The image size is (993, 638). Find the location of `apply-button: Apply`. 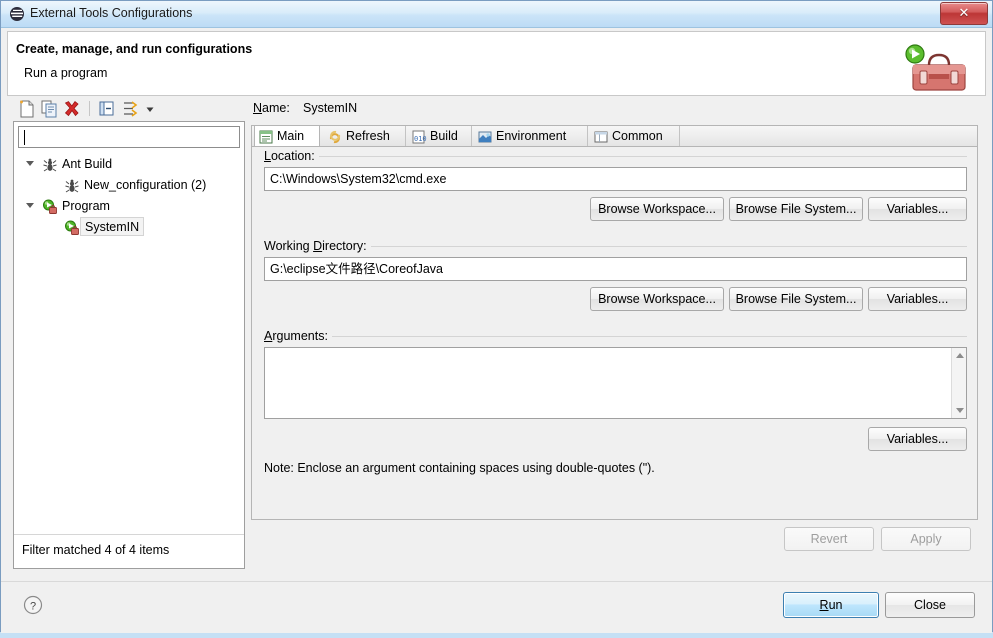

apply-button: Apply is located at coordinates (926, 539).